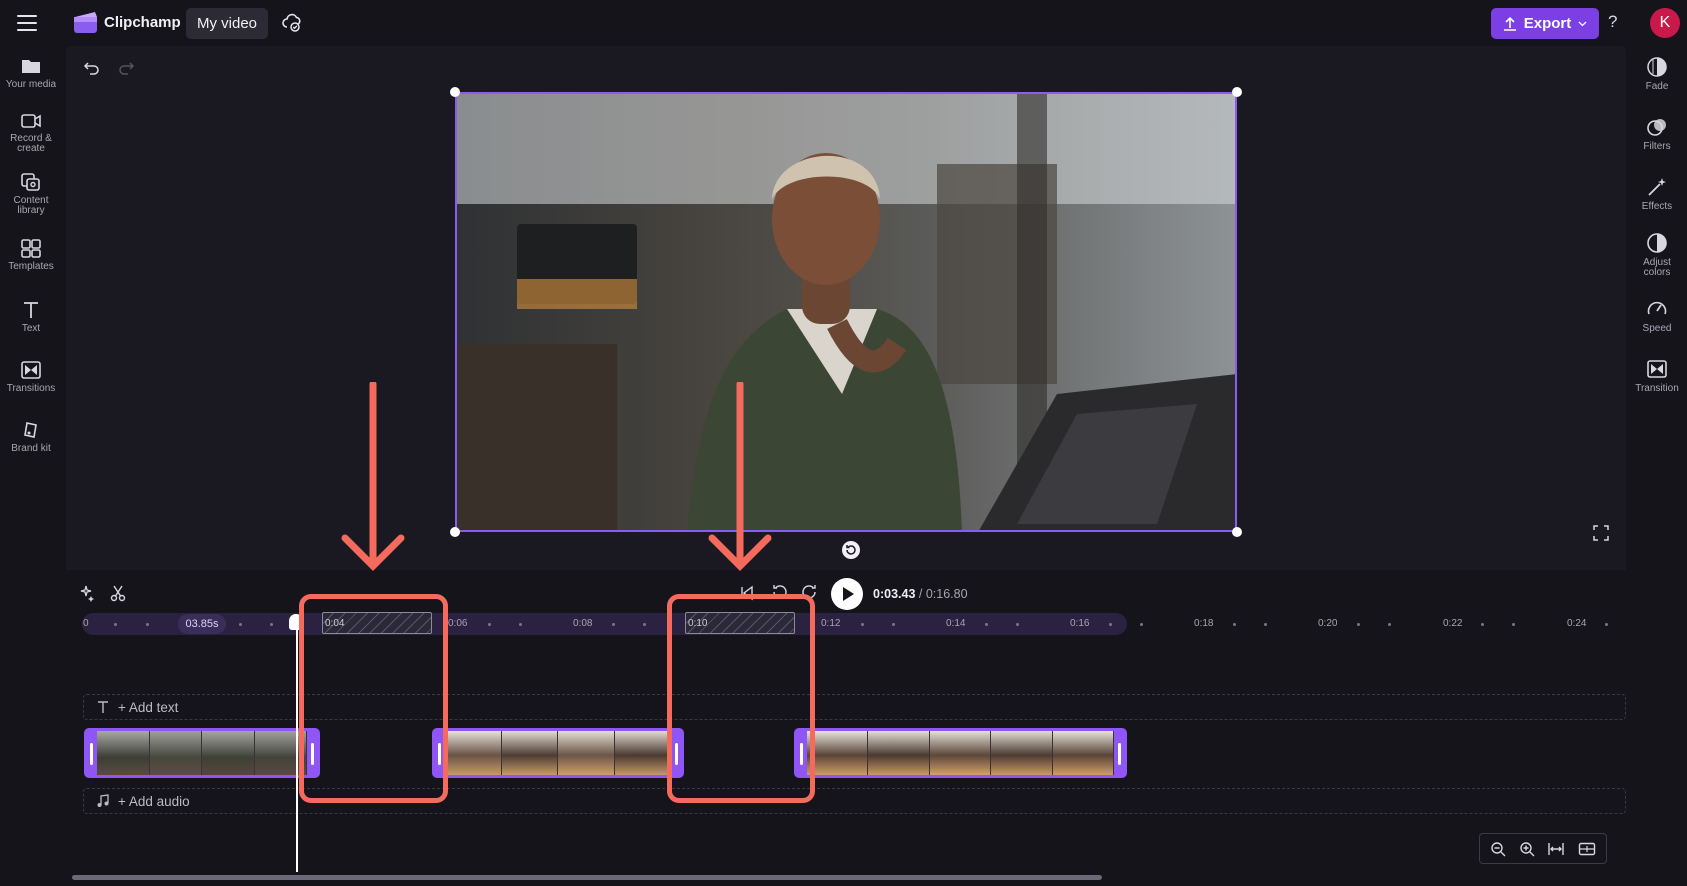 This screenshot has height=886, width=1687. Describe the element at coordinates (148, 707) in the screenshot. I see `add-text-label: + Add text` at that location.